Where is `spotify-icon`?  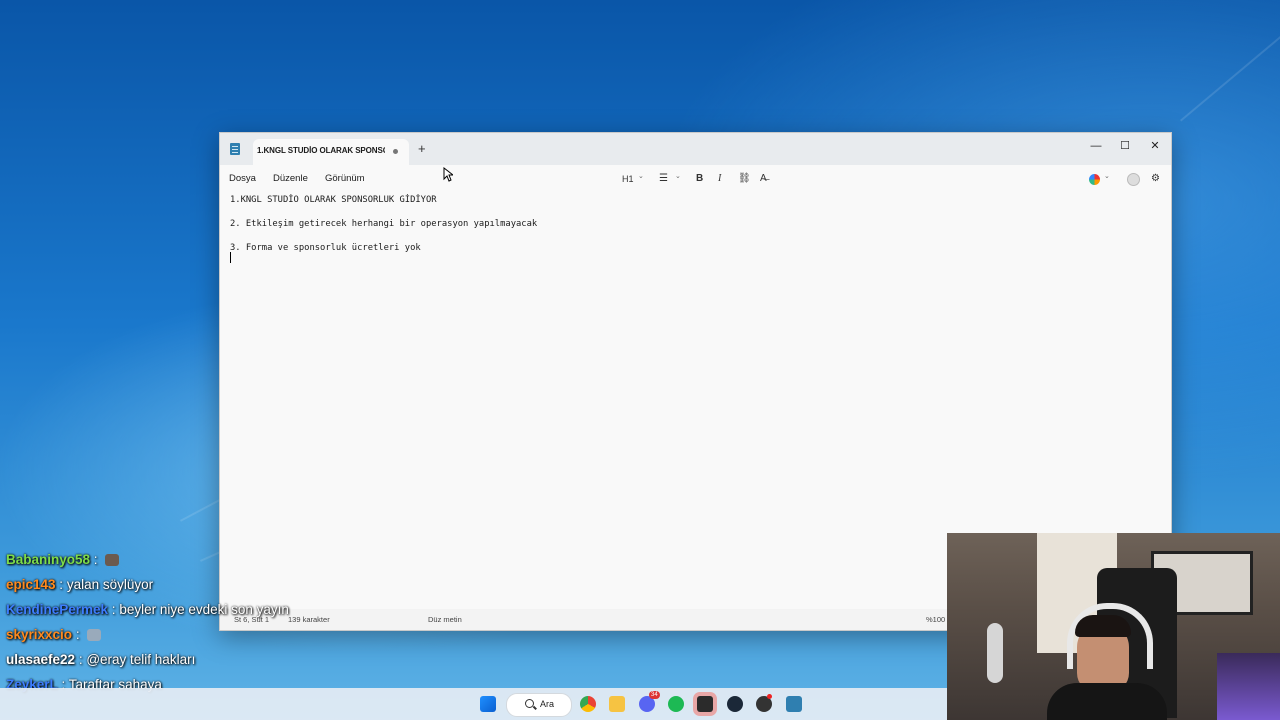 spotify-icon is located at coordinates (676, 704).